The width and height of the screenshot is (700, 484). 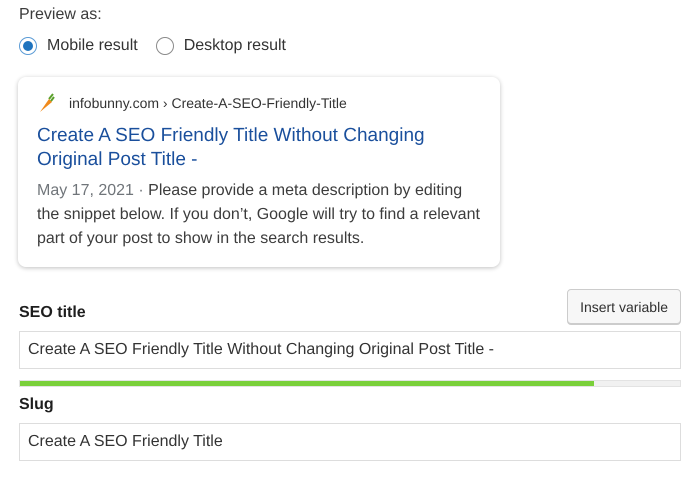 I want to click on result-title-link: Create A SEO Friendly Title Without Changing Original Post Title -, so click(x=258, y=148).